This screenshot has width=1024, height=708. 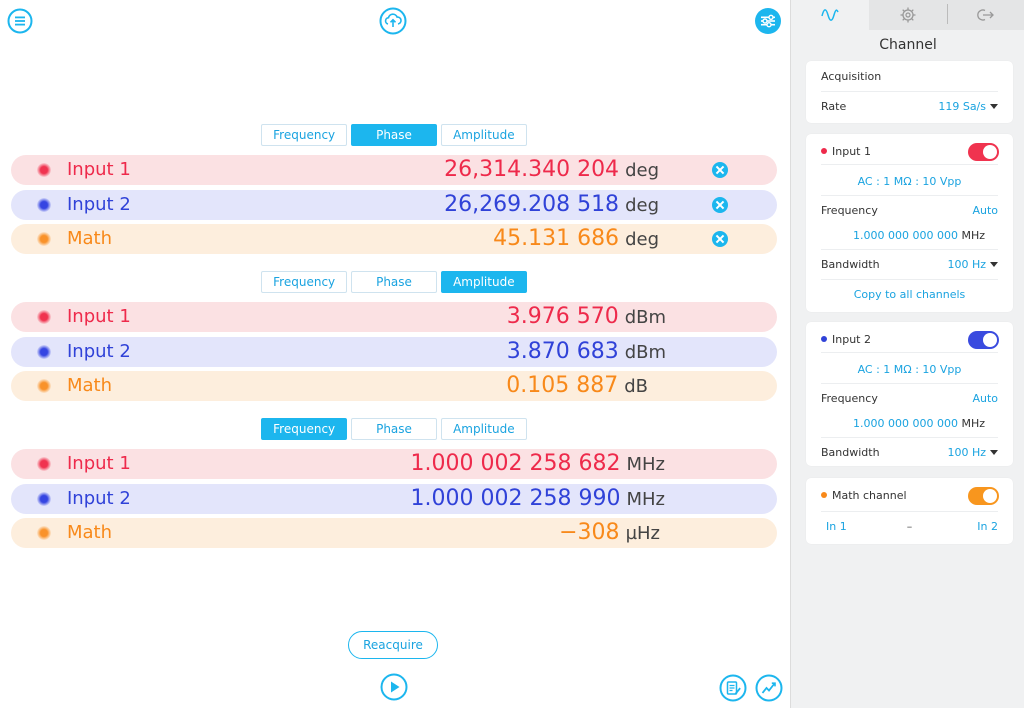 I want to click on value: 1.000 002 258 990, so click(x=515, y=498).